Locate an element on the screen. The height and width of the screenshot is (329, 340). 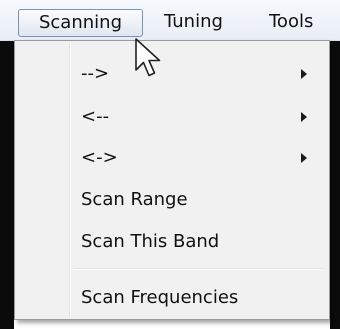
menu-item-label: --> is located at coordinates (95, 73).